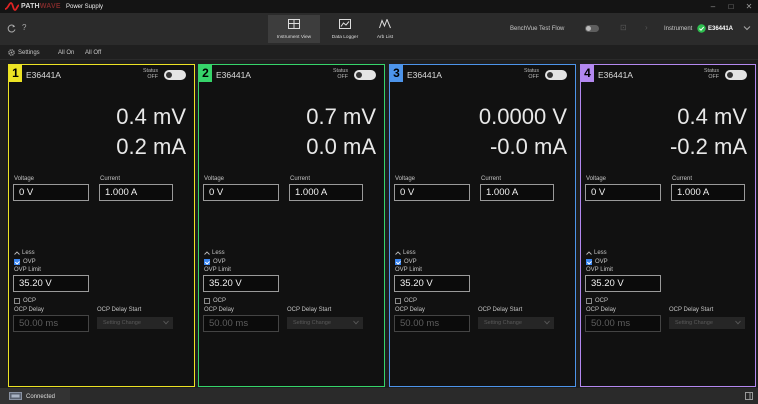 The height and width of the screenshot is (404, 758). Describe the element at coordinates (11, 52) in the screenshot. I see `gear-icon` at that location.